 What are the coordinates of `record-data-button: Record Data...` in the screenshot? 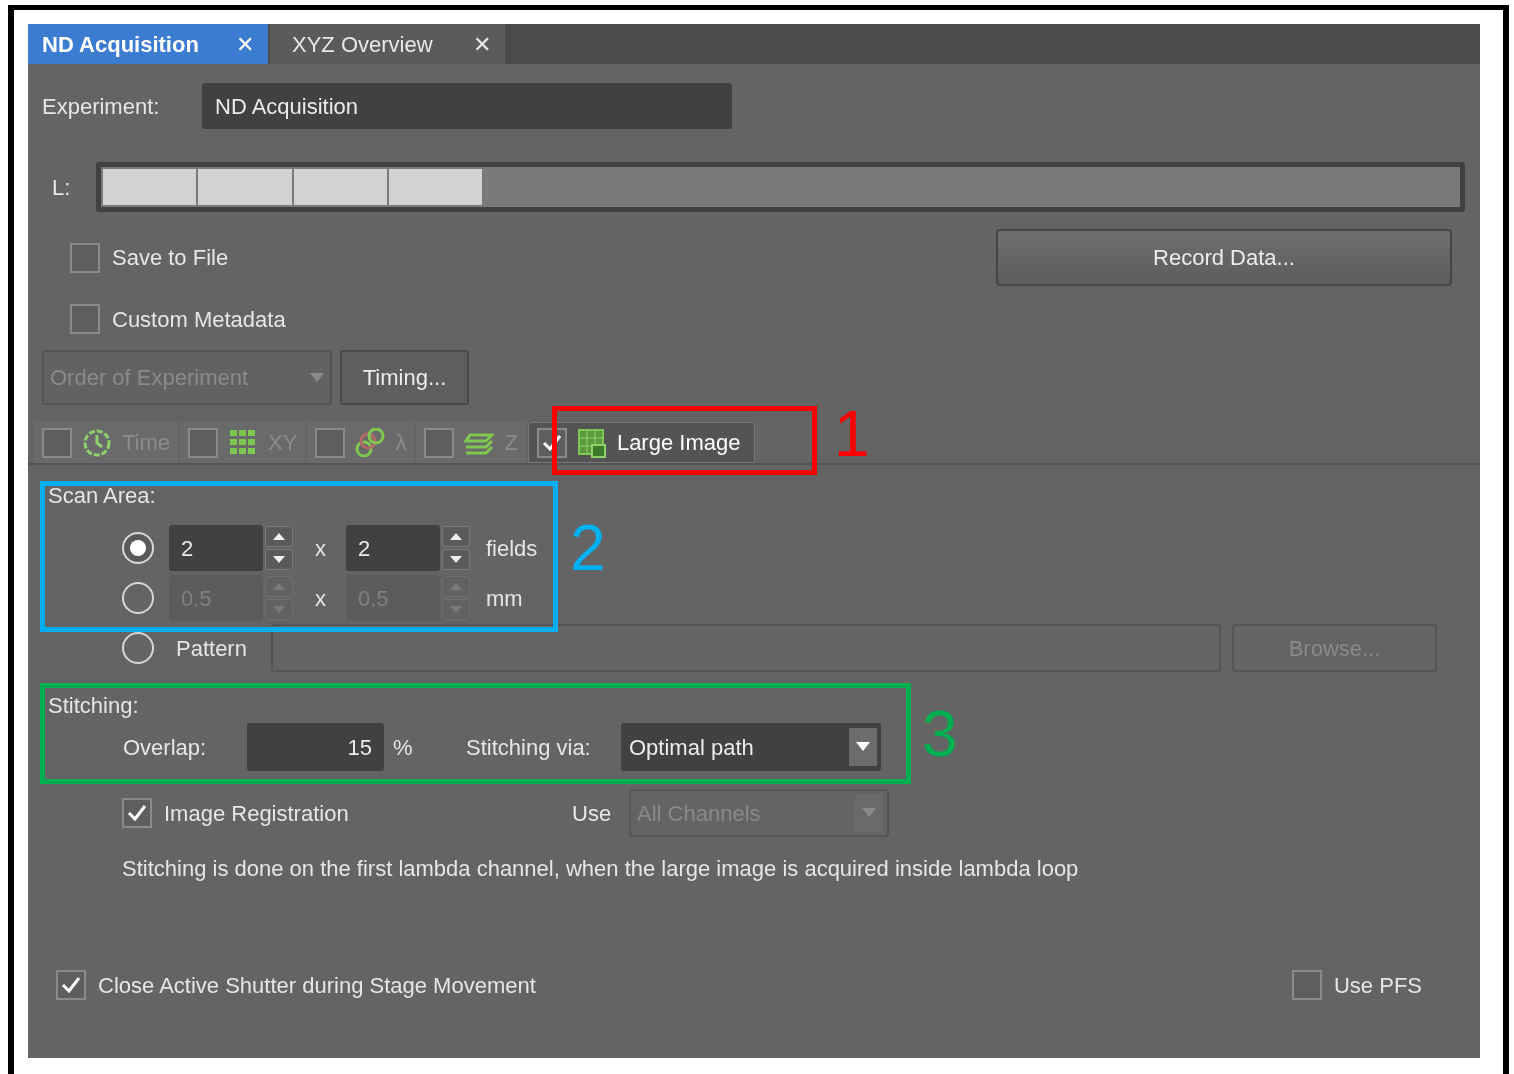 It's located at (1224, 257).